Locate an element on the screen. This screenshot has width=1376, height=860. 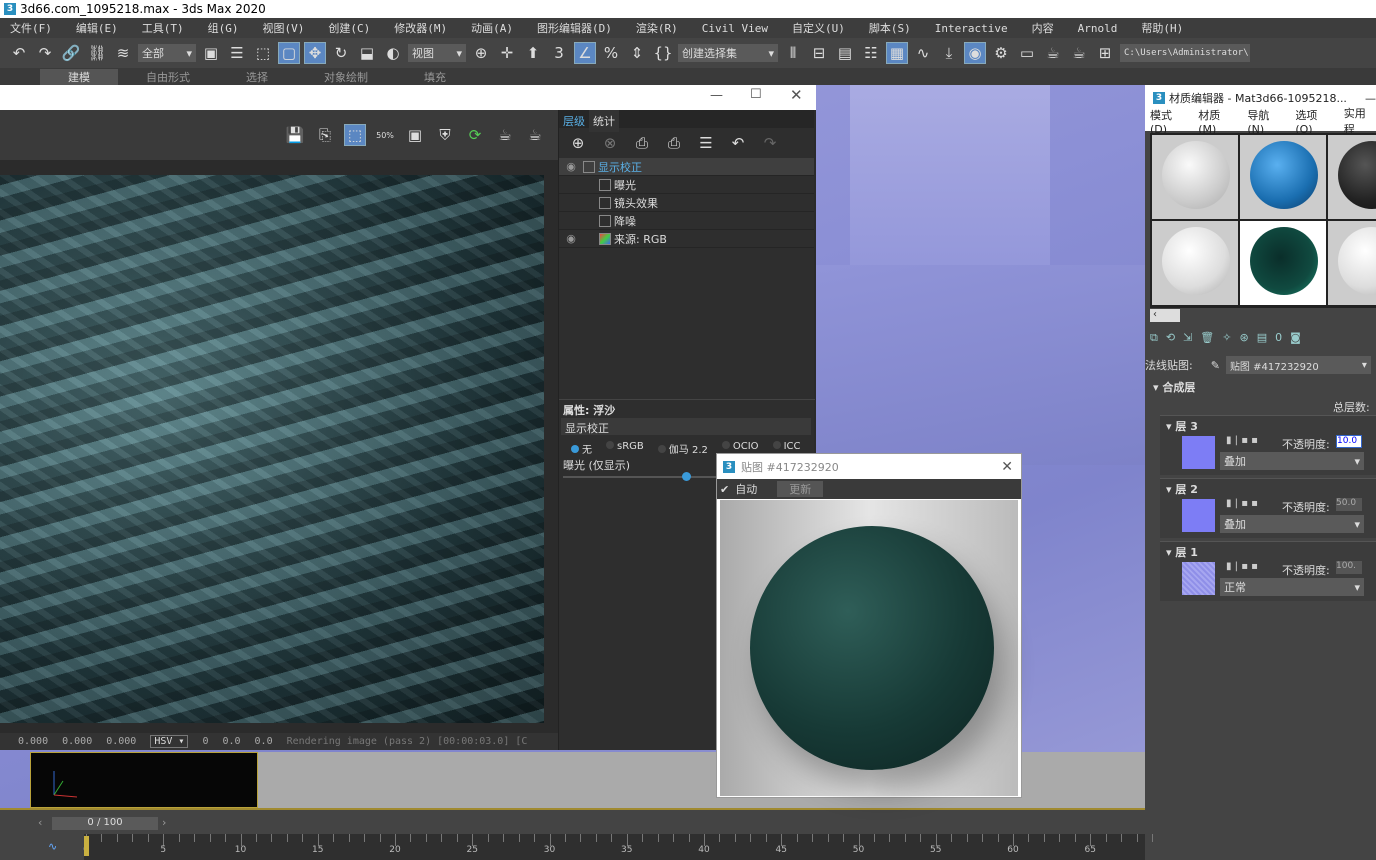
rendered-frame-window-icon: ▭ is located at coordinates (1027, 53).